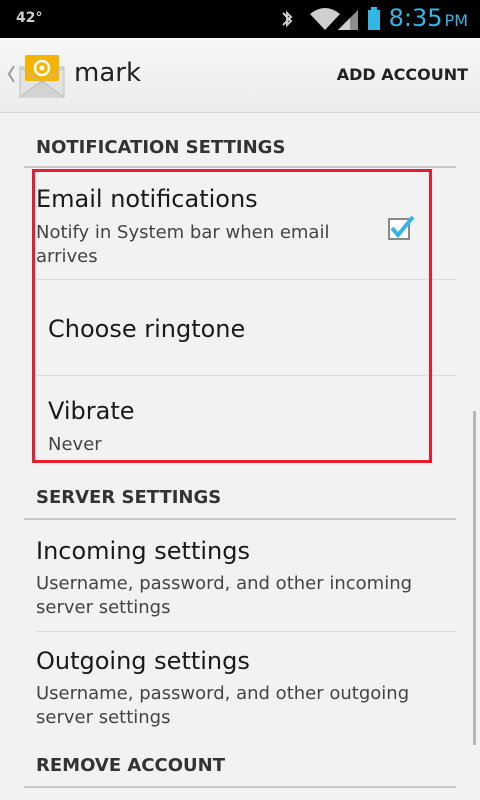 This screenshot has width=480, height=800. I want to click on action-bar: mark ADD ACCOUNT, so click(240, 75).